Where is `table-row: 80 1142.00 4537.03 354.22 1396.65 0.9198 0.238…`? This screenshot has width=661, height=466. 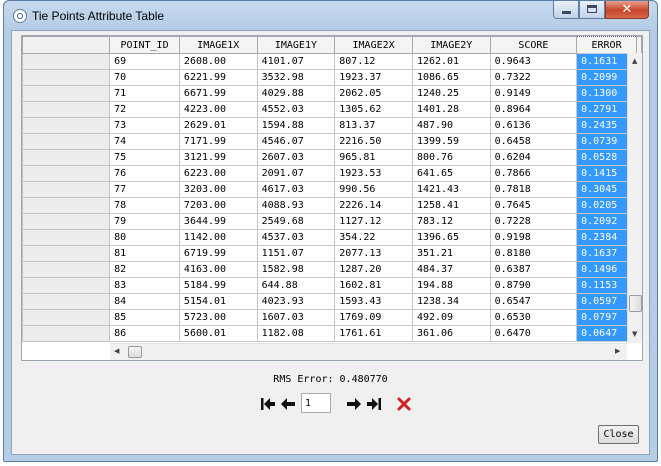
table-row: 80 1142.00 4537.03 354.22 1396.65 0.9198 0.238… is located at coordinates (332, 237).